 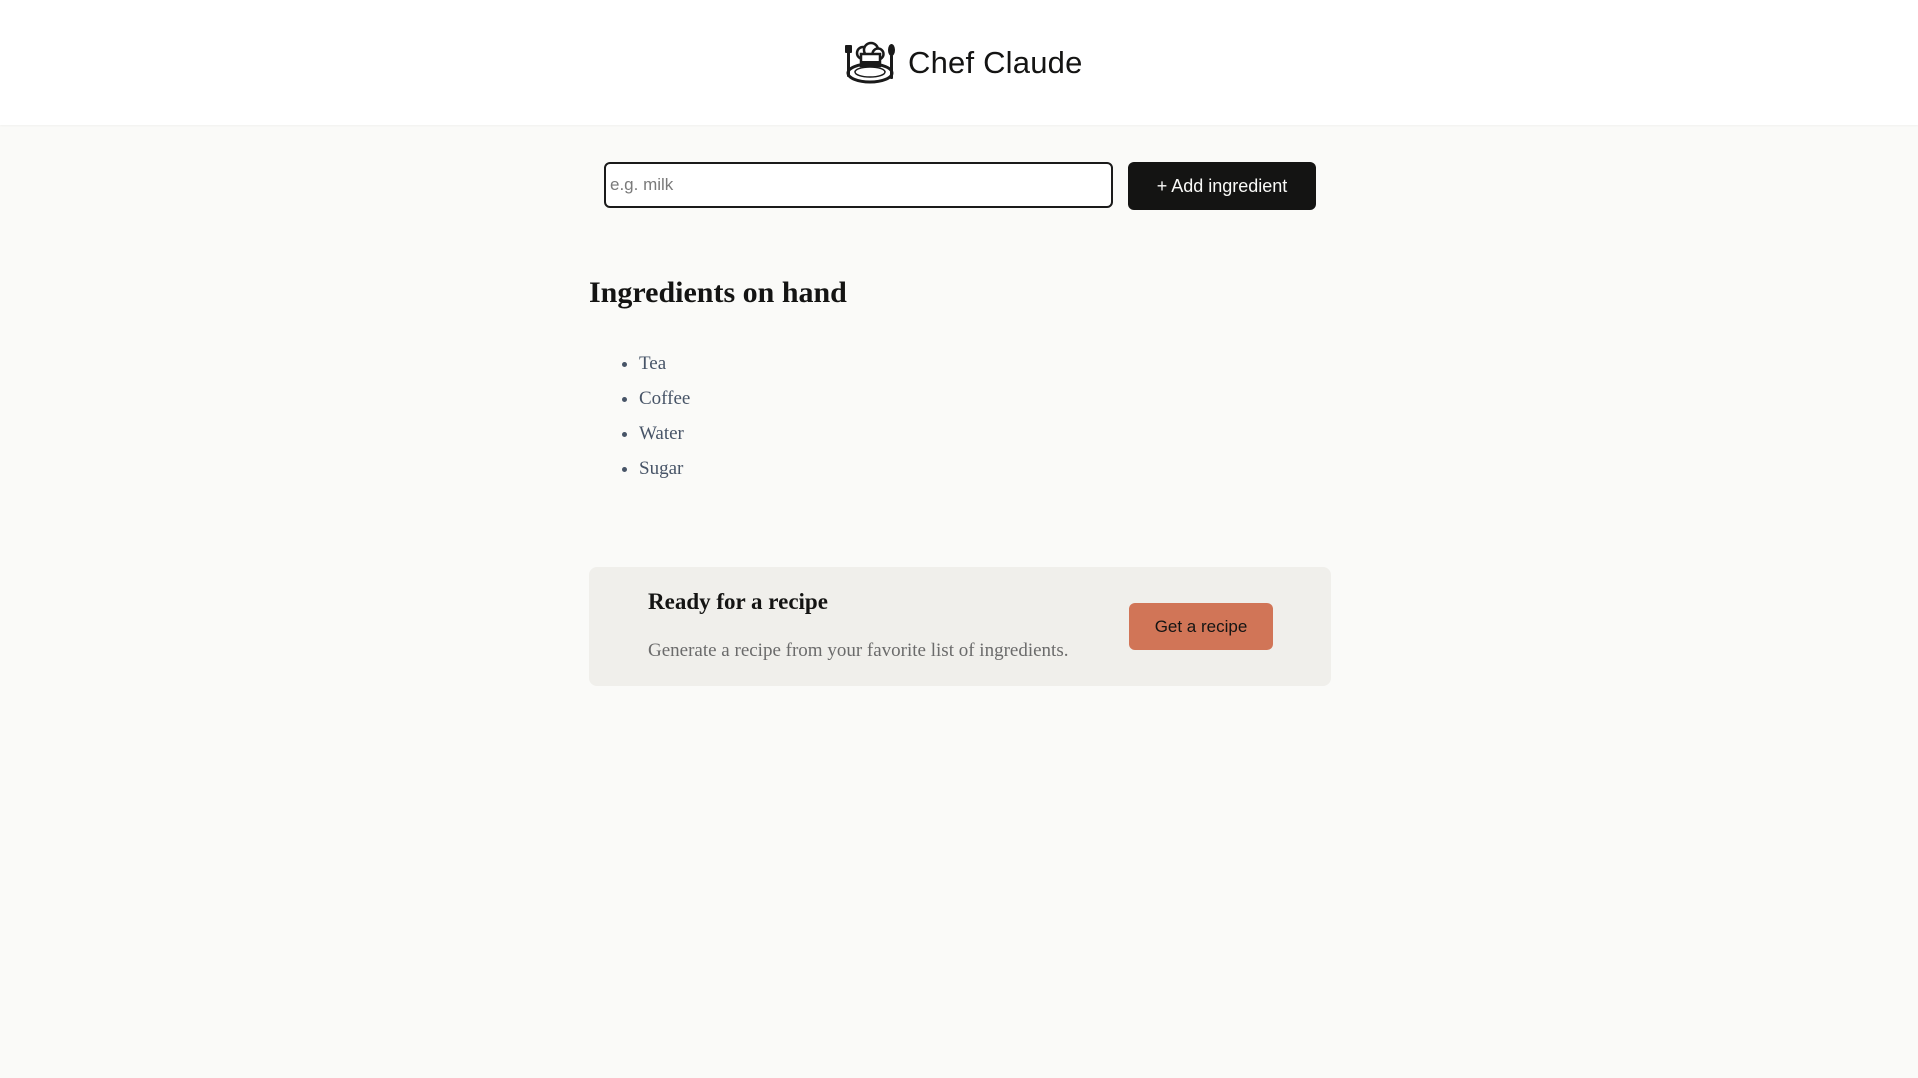 I want to click on ingredient-input, so click(x=858, y=185).